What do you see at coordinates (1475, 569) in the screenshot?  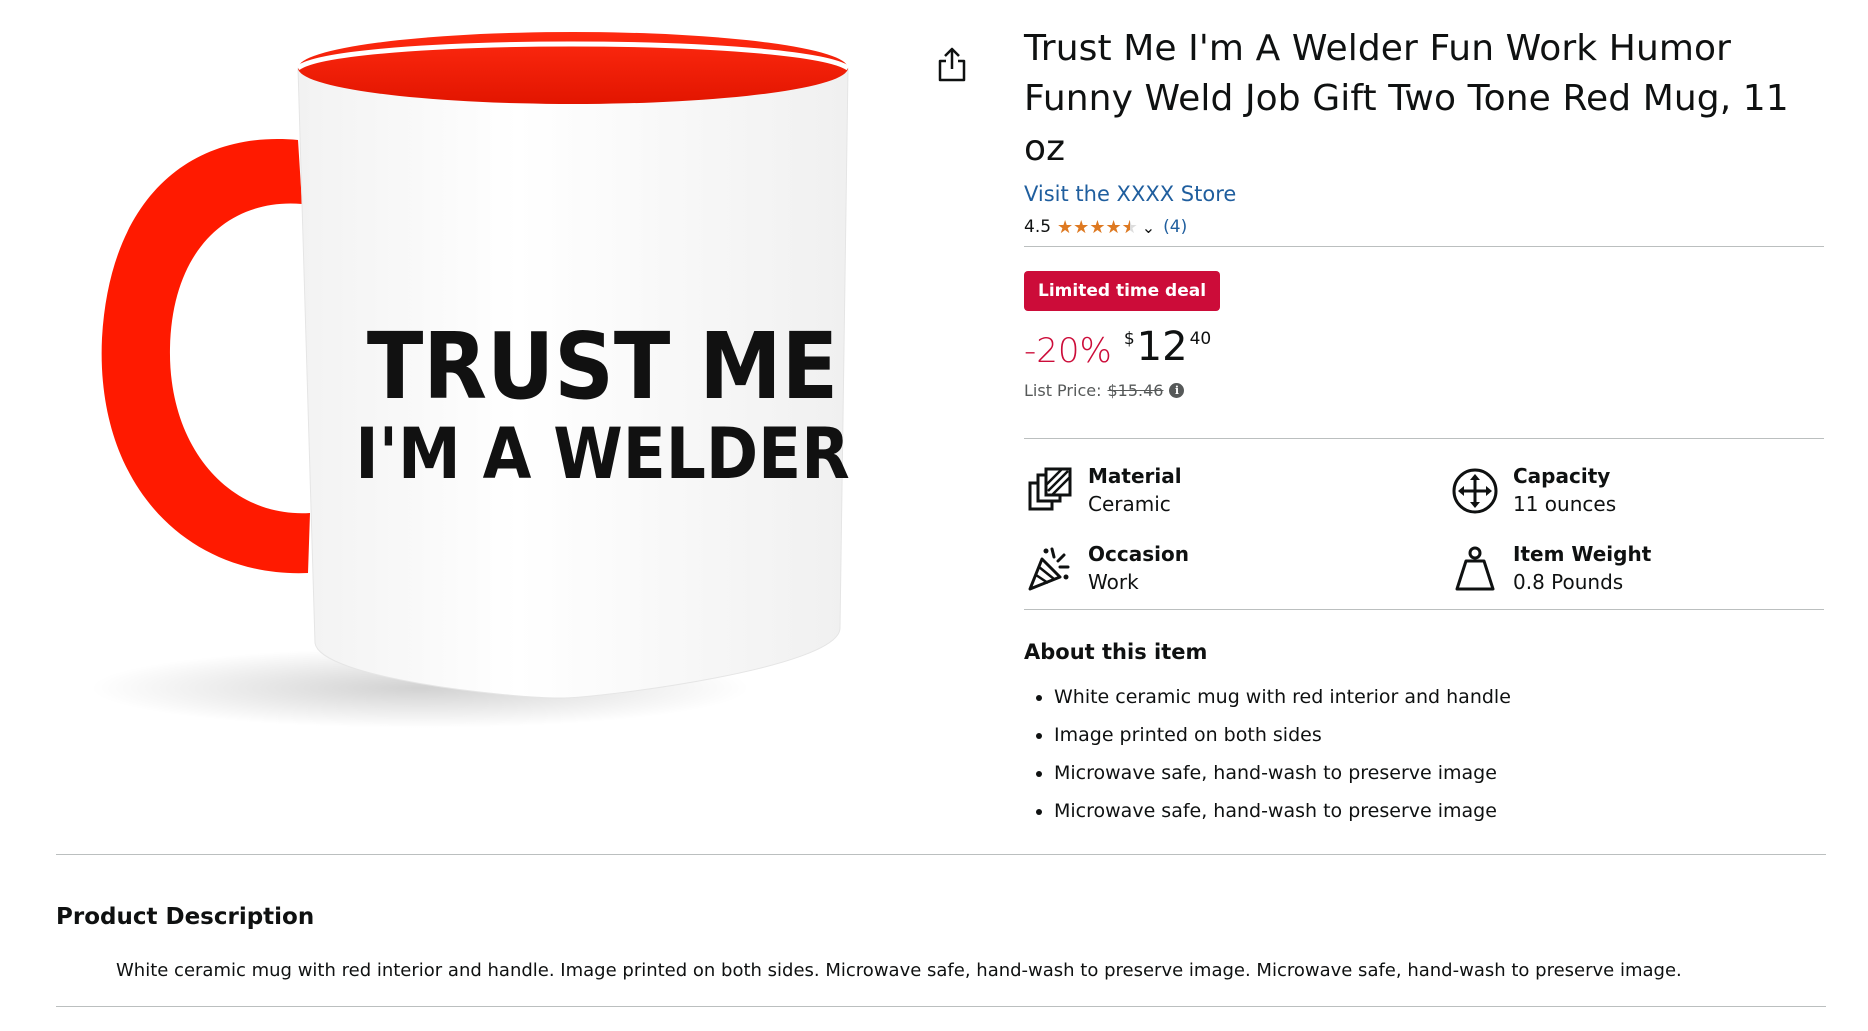 I see `weight-icon` at bounding box center [1475, 569].